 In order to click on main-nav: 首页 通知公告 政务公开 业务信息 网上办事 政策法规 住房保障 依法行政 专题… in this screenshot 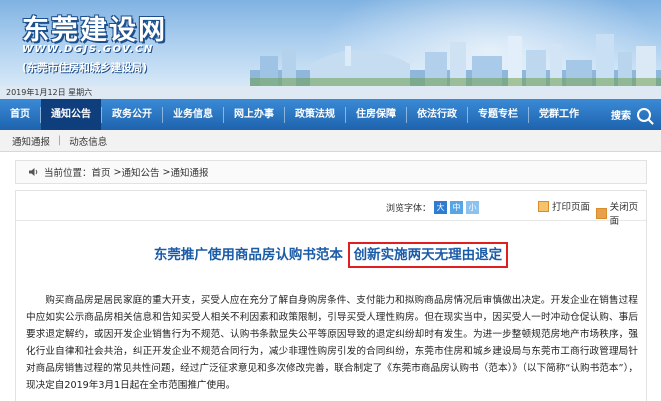, I will do `click(330, 114)`.